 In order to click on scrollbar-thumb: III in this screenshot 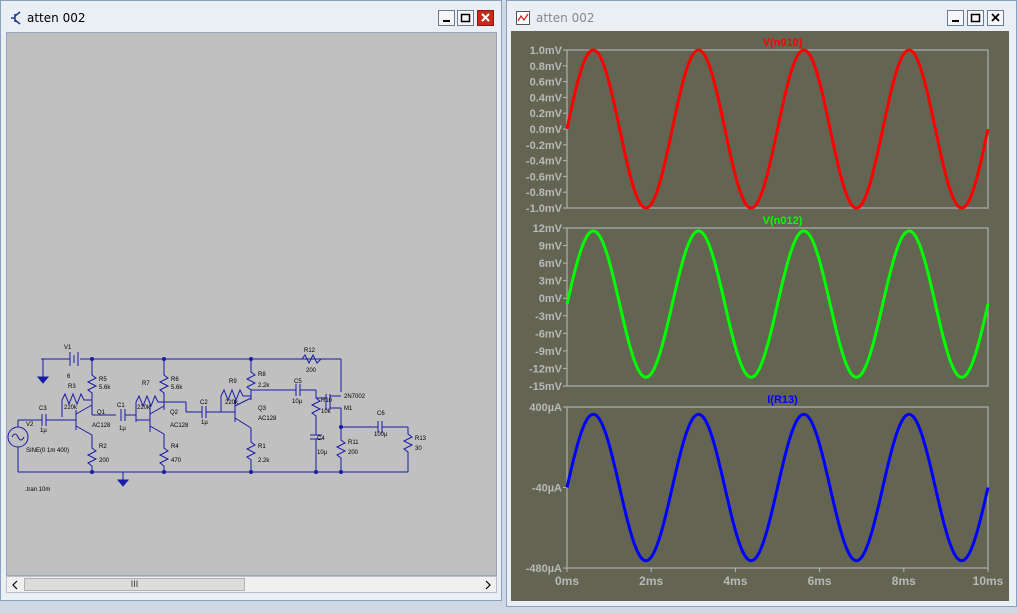, I will do `click(134, 584)`.